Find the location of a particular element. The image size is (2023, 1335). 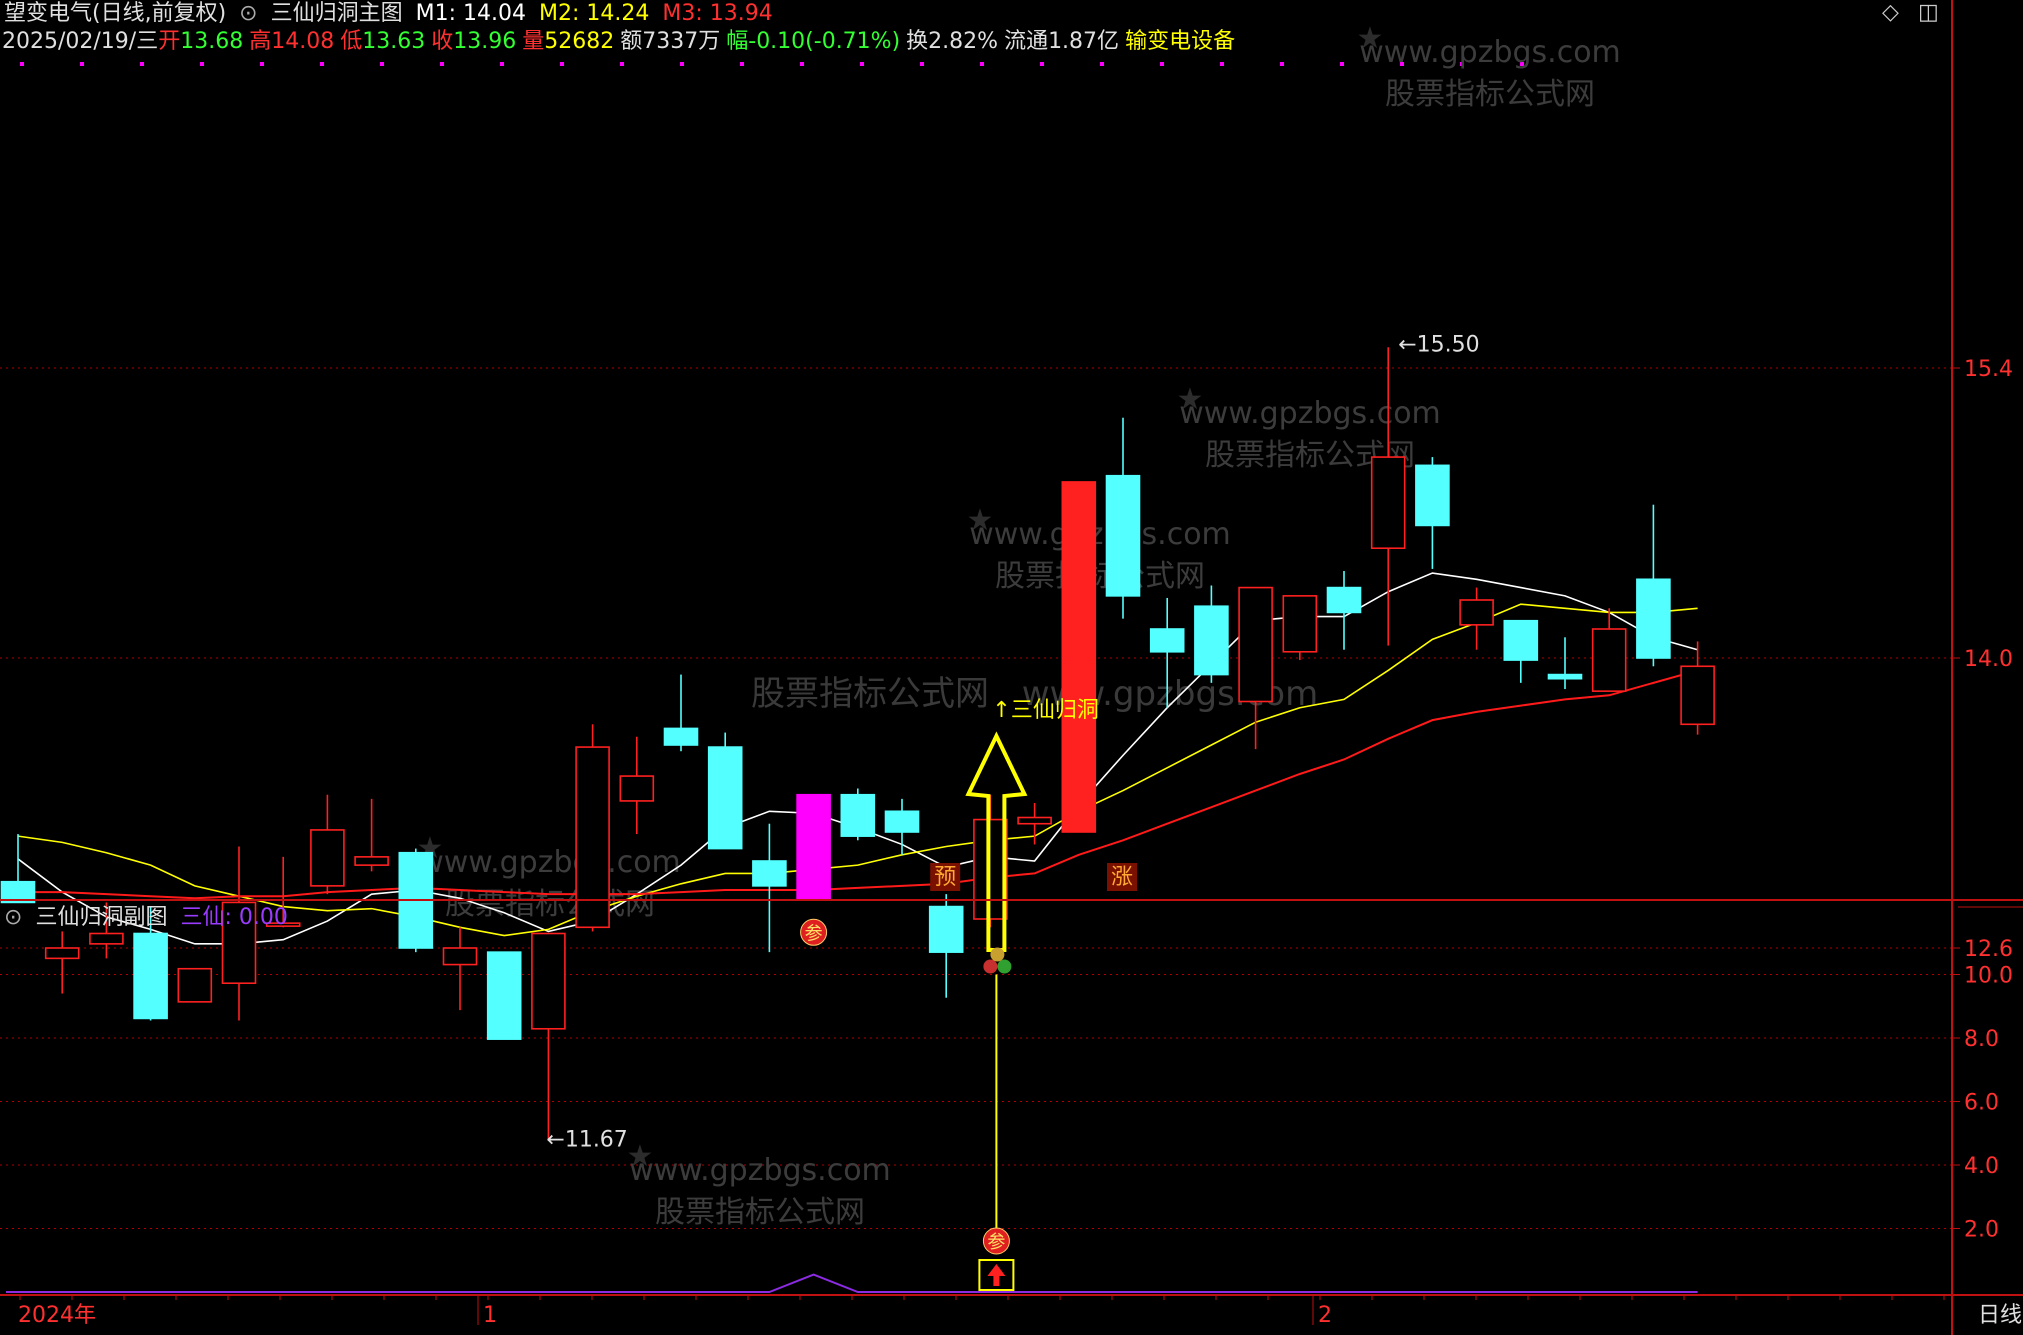

m3-value: M3: 13.94 is located at coordinates (717, 13).